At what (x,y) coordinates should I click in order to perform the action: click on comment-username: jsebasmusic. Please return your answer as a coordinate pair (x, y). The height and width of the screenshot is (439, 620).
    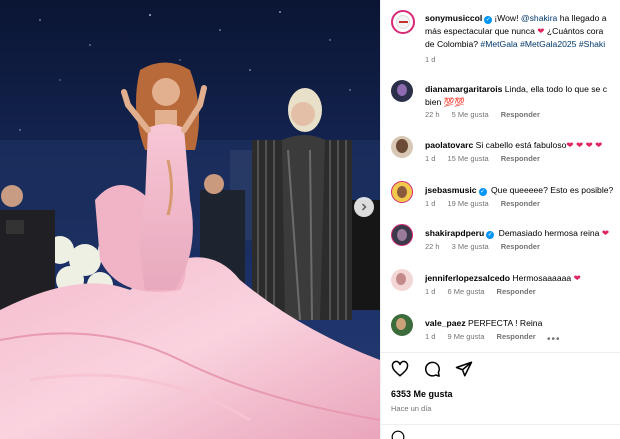
    Looking at the image, I should click on (451, 190).